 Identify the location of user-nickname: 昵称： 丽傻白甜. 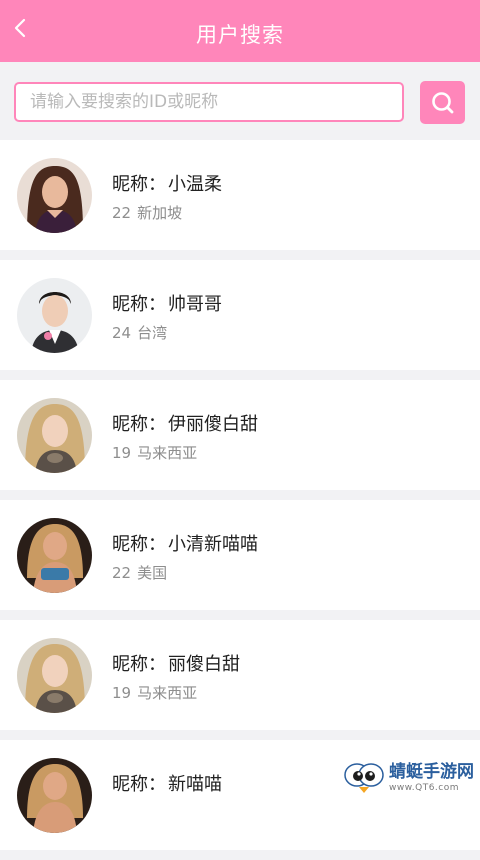
(176, 664).